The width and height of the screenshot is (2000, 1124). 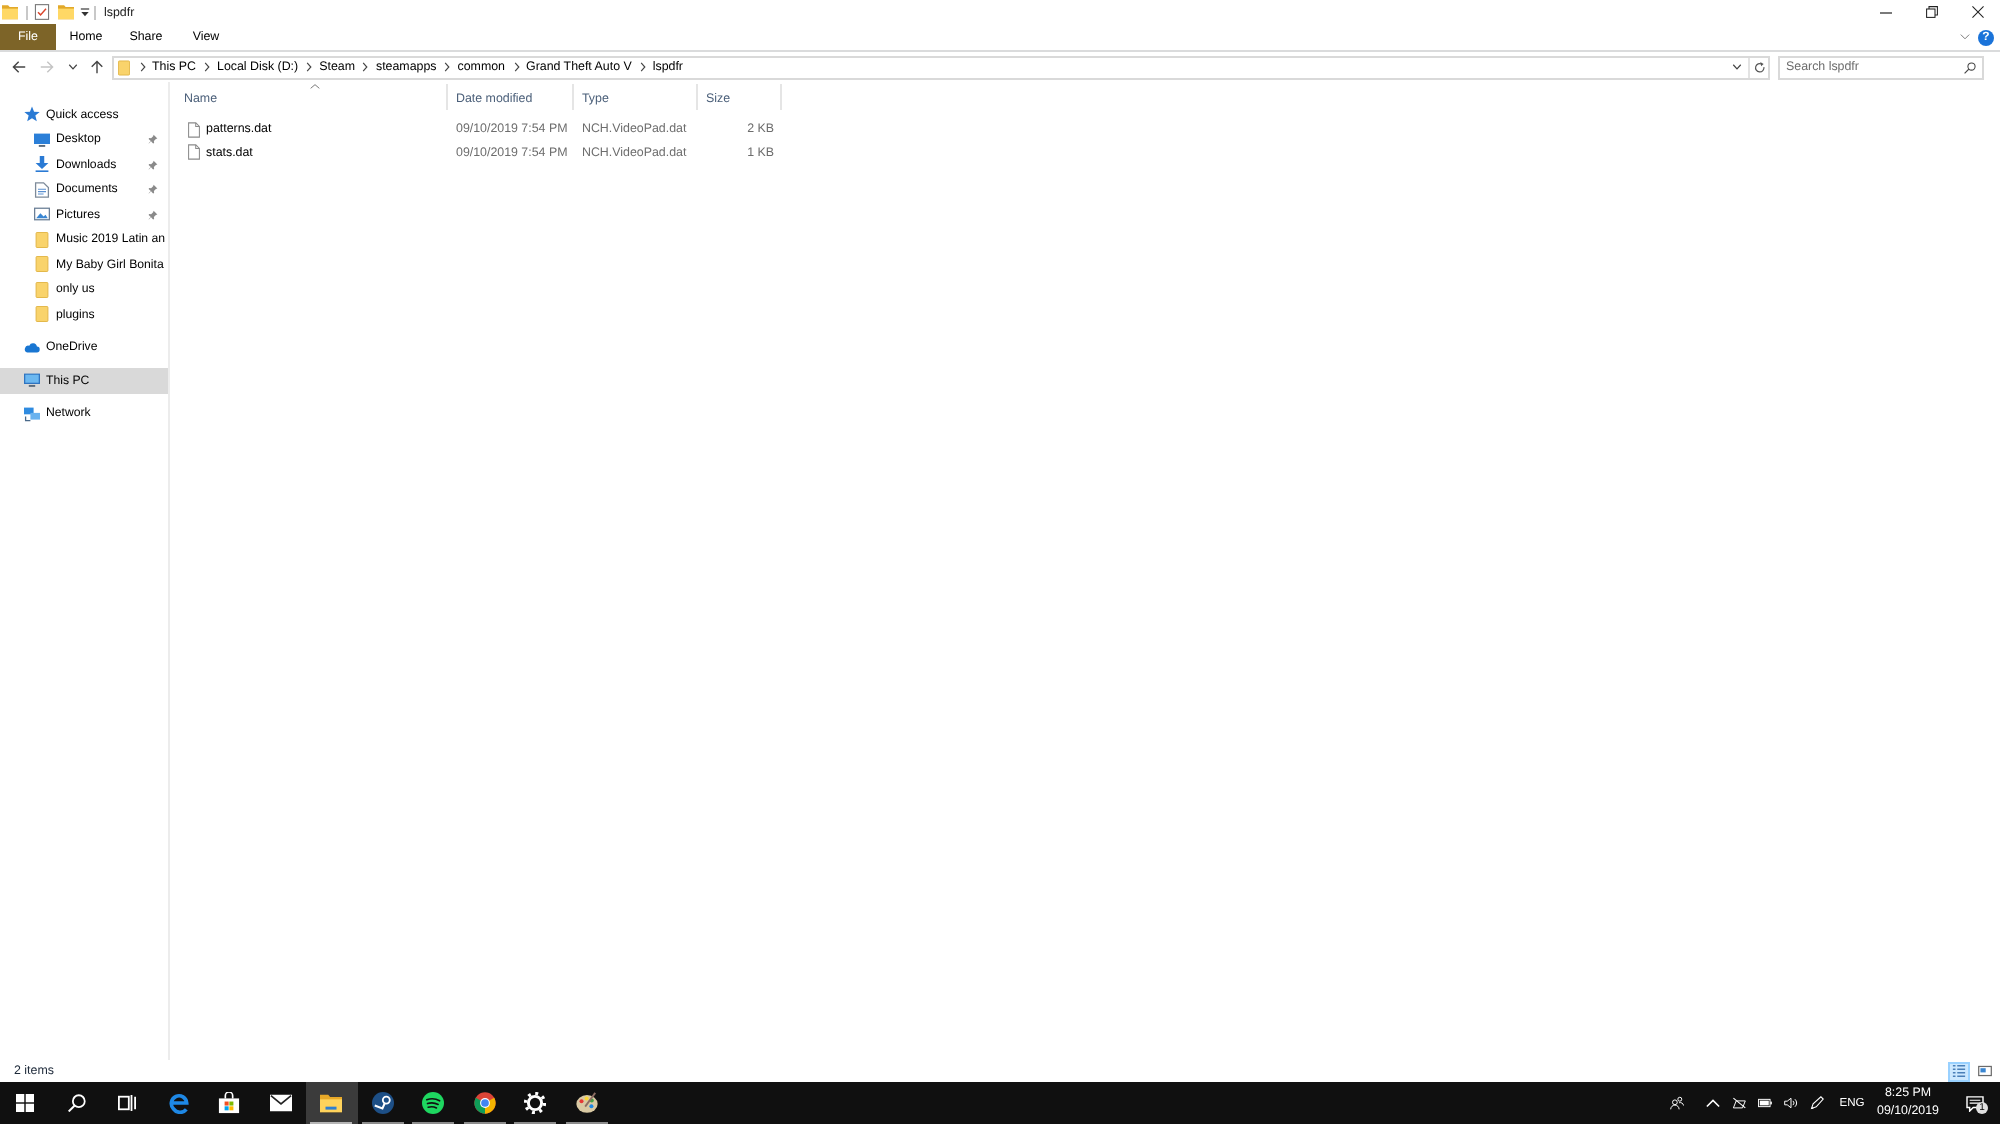 I want to click on arrow-right-icon, so click(x=46, y=67).